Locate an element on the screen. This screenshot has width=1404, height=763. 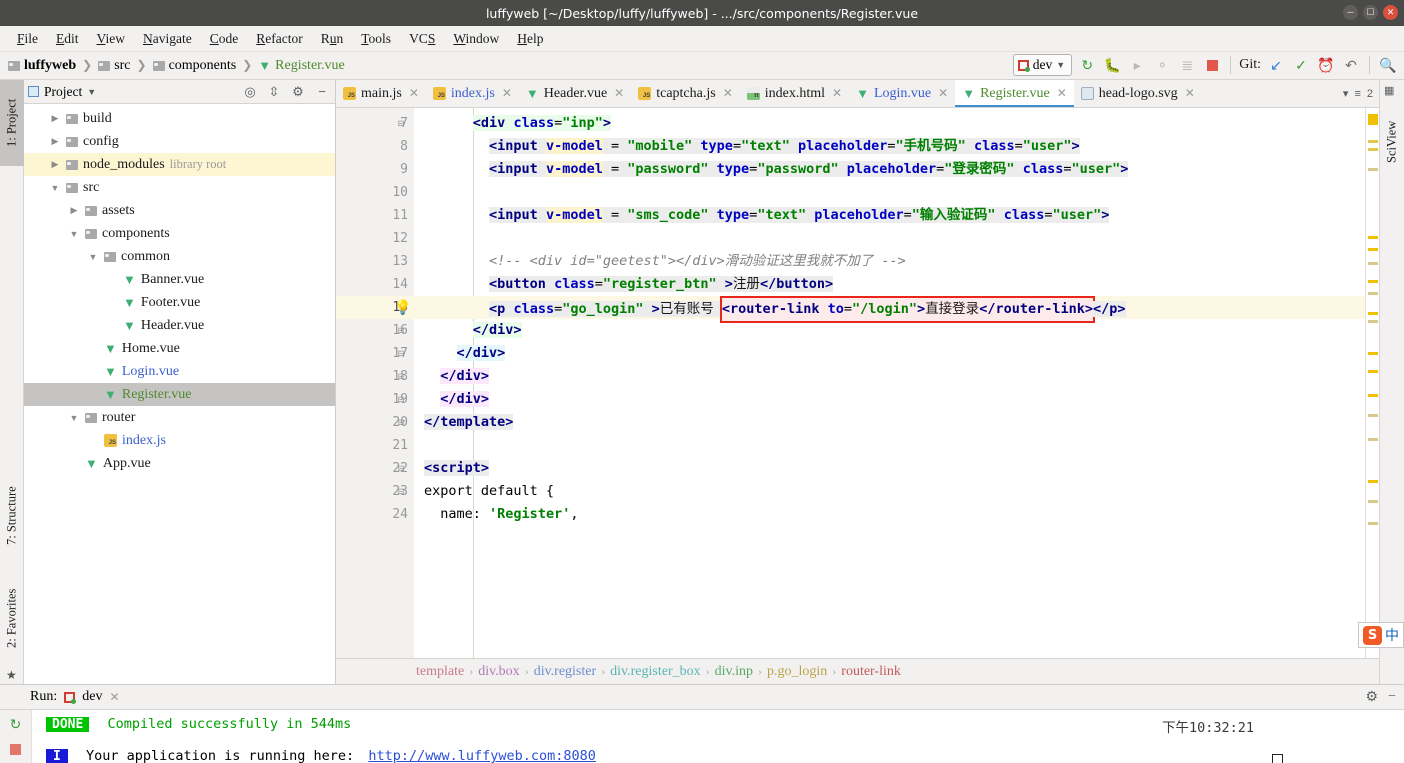
menu-edit: Edit is located at coordinates (67, 39).